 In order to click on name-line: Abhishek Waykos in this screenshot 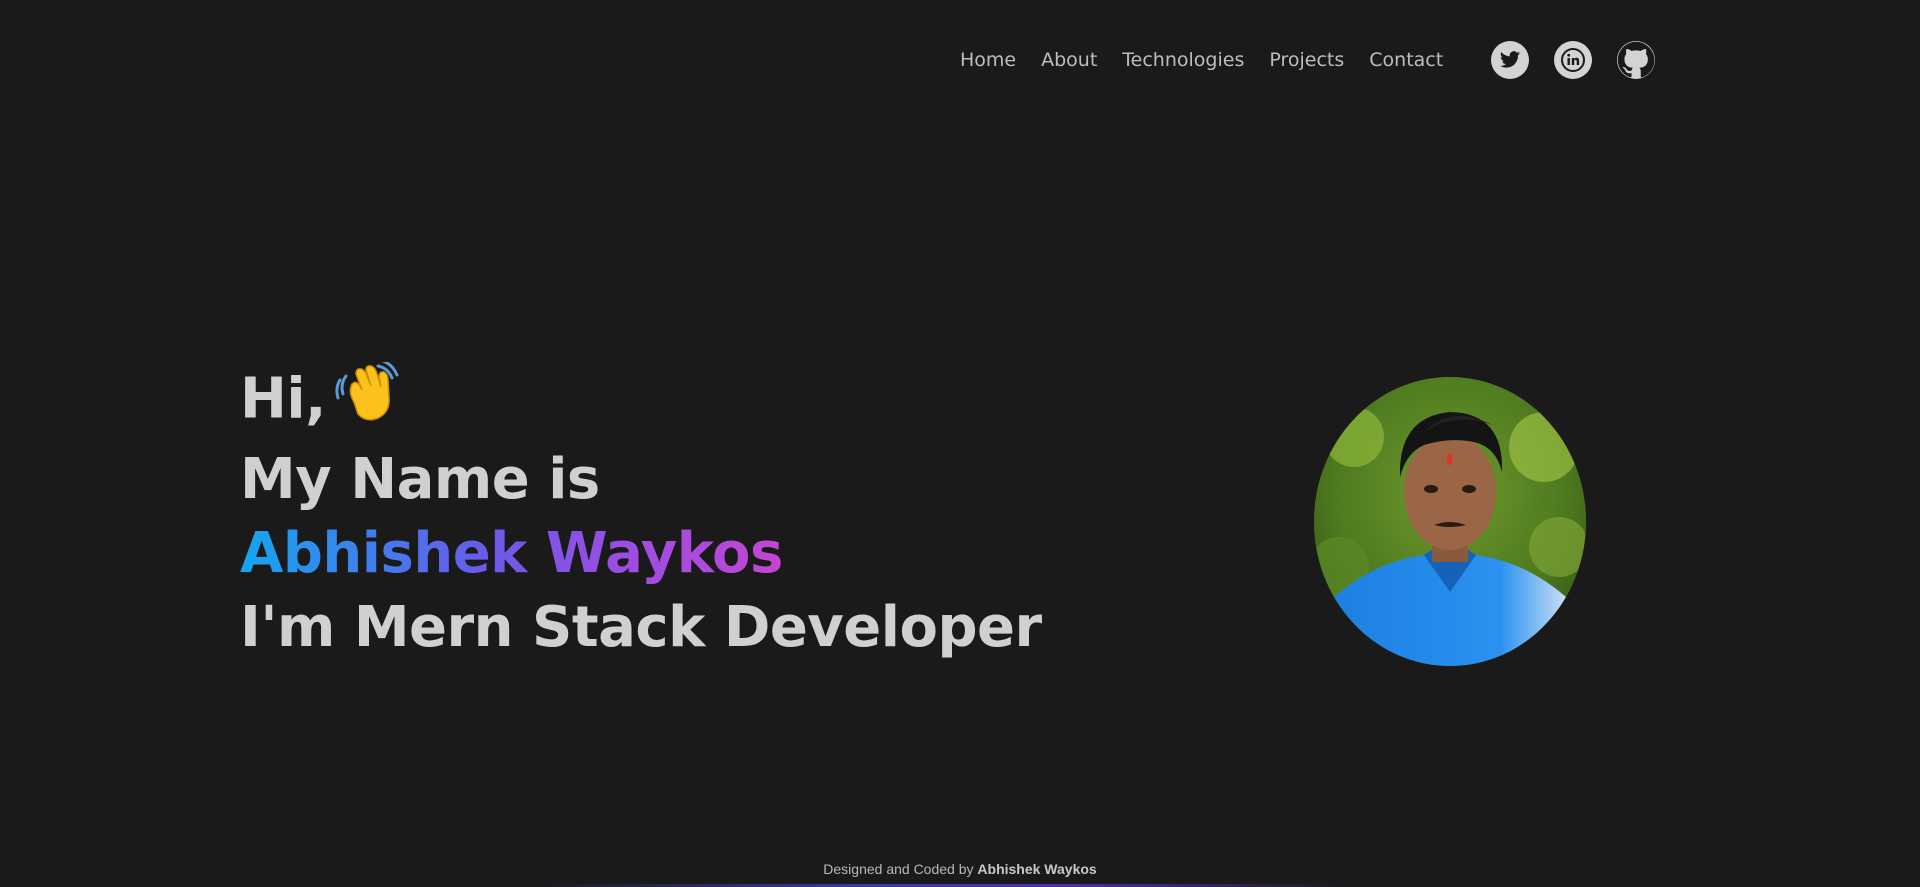, I will do `click(641, 554)`.